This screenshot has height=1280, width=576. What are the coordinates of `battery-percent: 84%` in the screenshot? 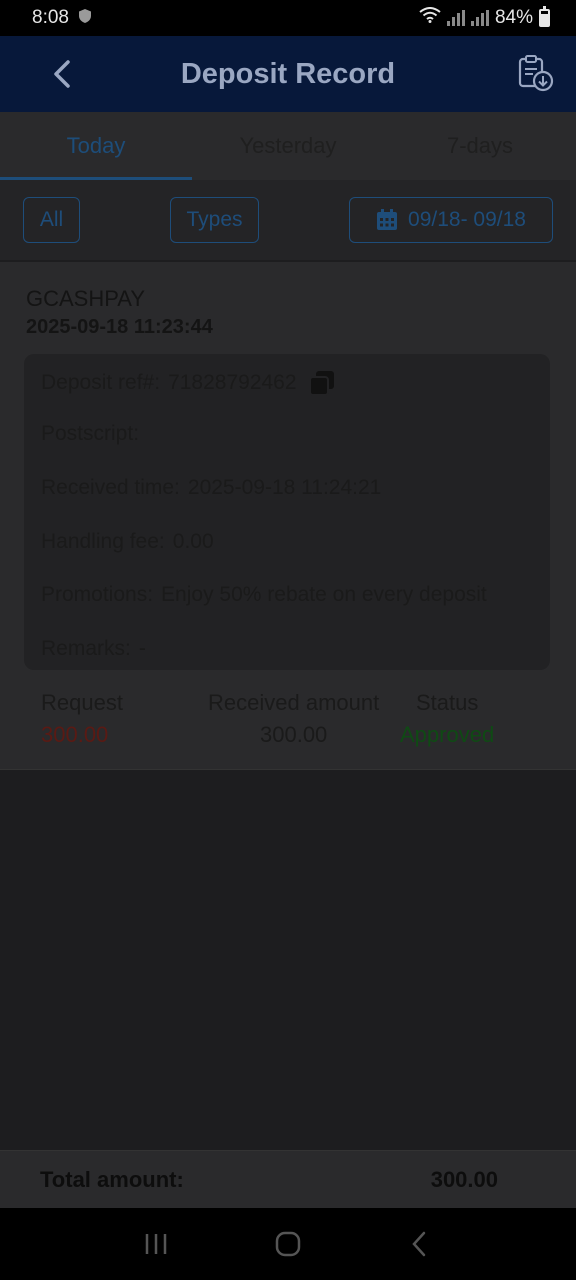 It's located at (513, 17).